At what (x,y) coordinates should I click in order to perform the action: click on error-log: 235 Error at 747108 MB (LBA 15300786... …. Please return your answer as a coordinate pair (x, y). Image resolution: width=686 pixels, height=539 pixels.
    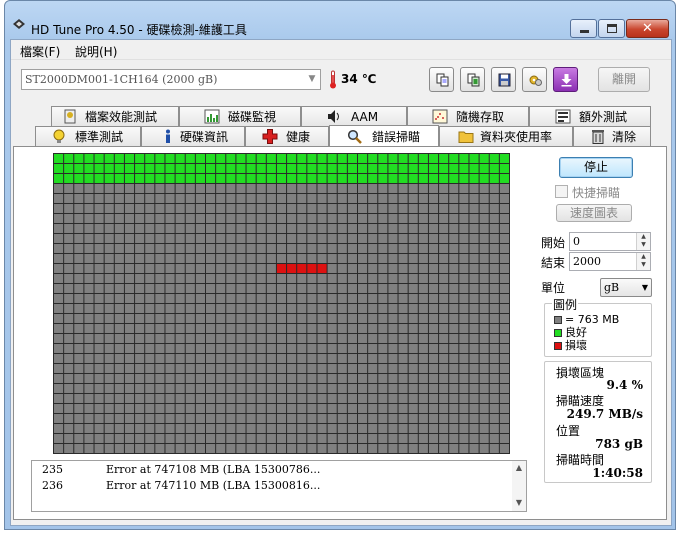
    Looking at the image, I should click on (279, 486).